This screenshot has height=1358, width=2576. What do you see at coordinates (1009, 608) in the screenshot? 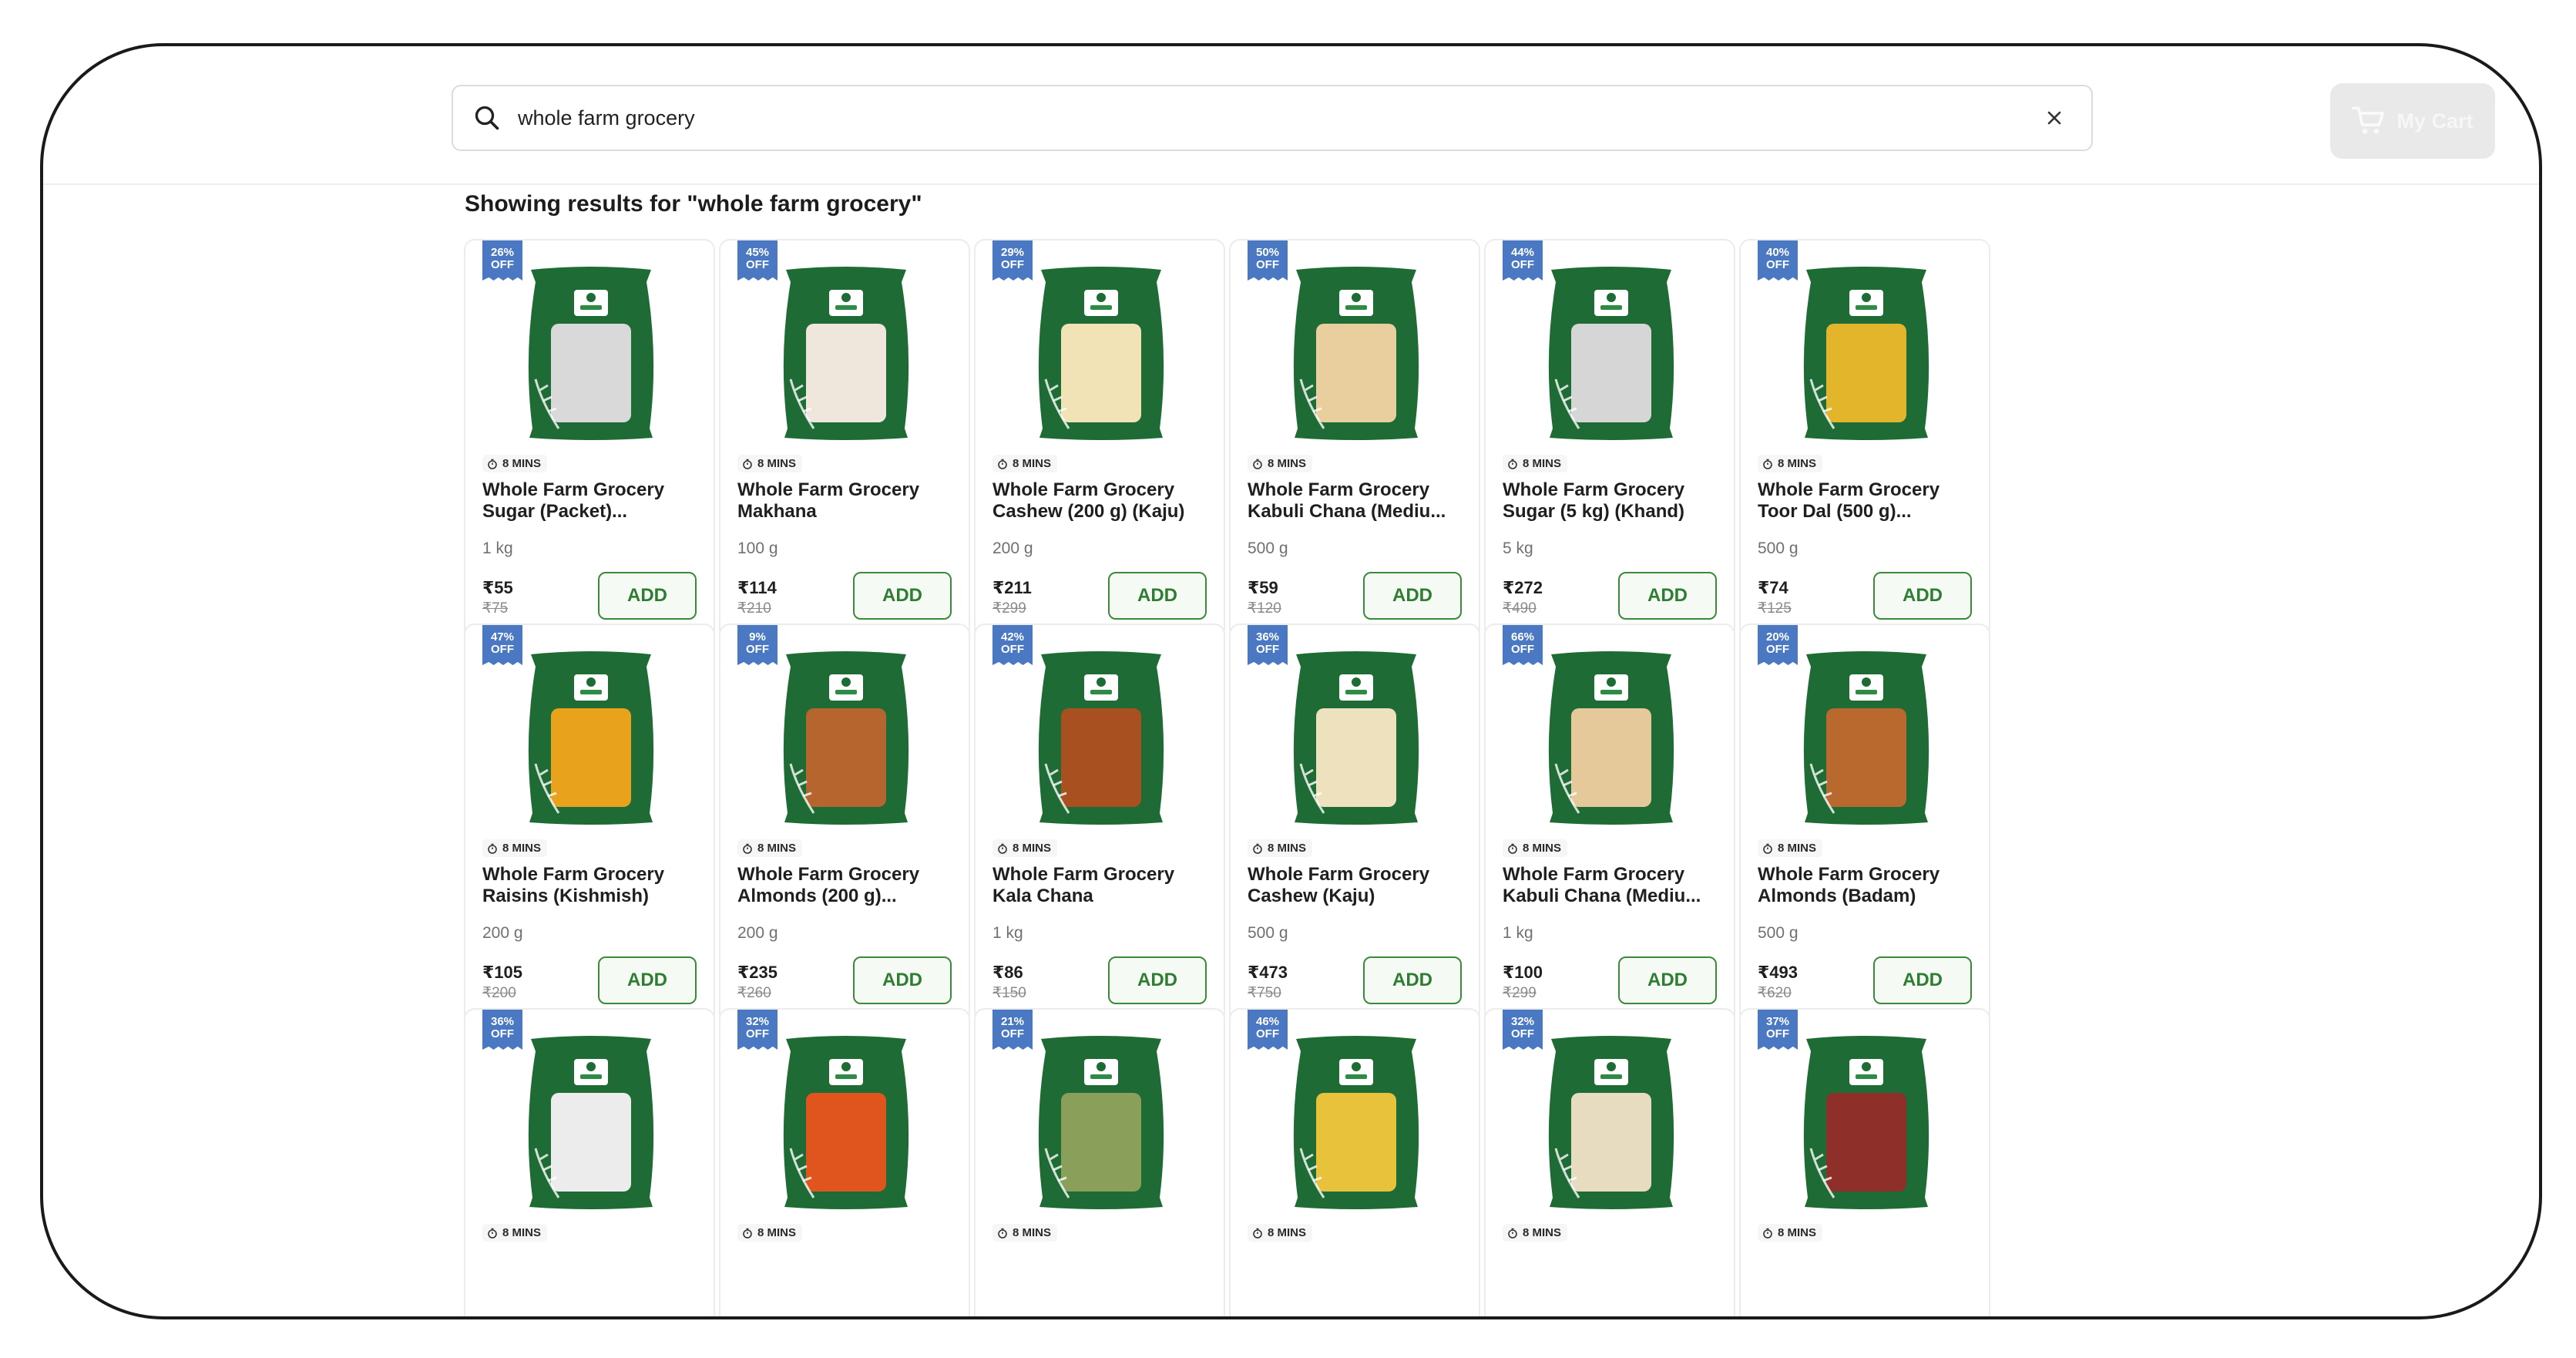
I see `product-mrp: ₹299` at bounding box center [1009, 608].